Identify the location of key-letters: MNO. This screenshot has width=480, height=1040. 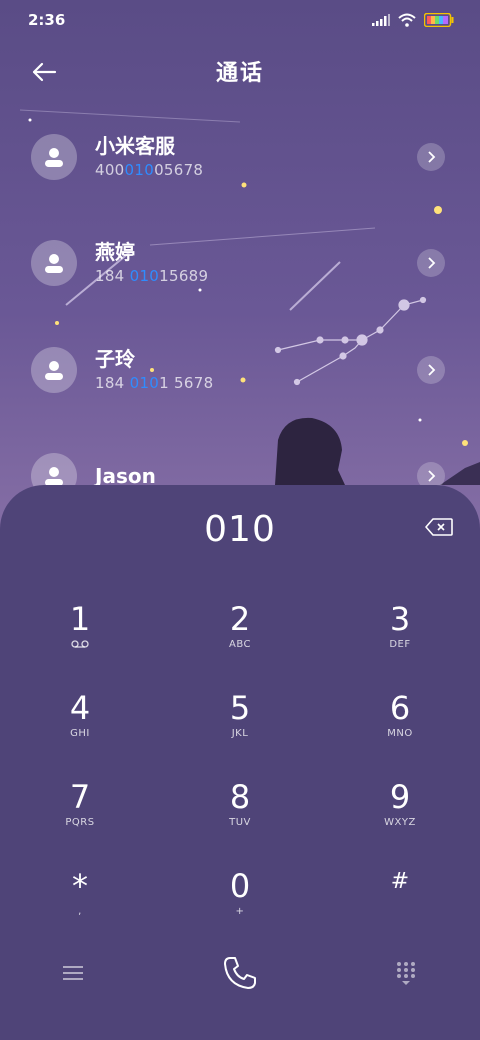
(400, 733).